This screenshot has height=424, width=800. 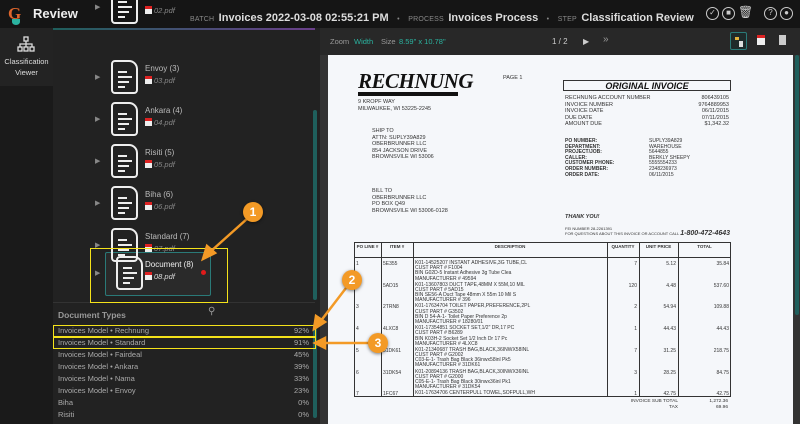 I want to click on callout-arrows, so click(x=285, y=284).